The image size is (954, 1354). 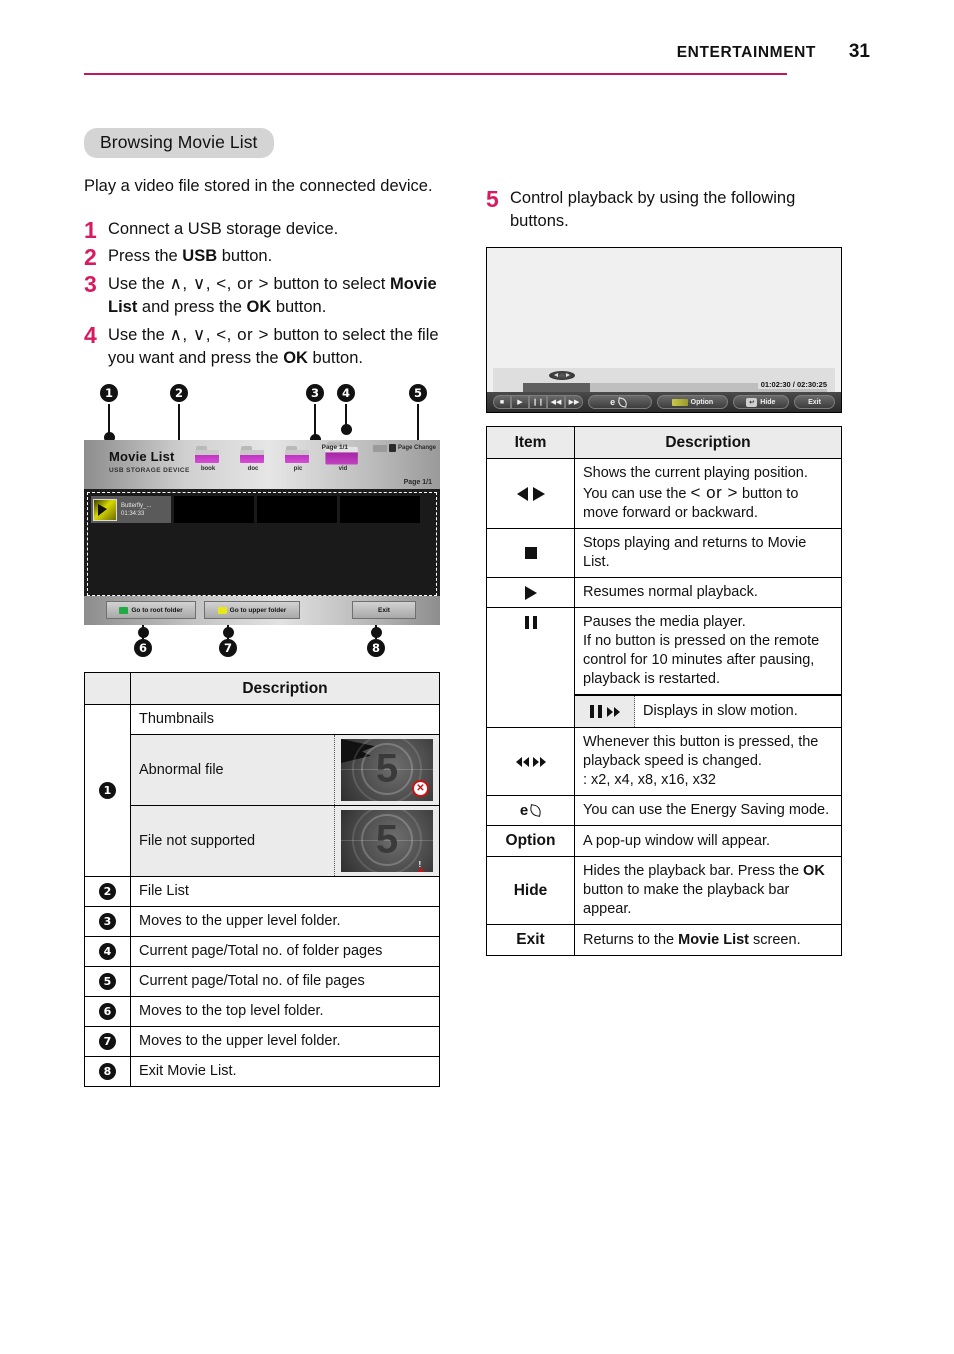 I want to click on row-text: You can use the Energy Saving mode., so click(x=708, y=810).